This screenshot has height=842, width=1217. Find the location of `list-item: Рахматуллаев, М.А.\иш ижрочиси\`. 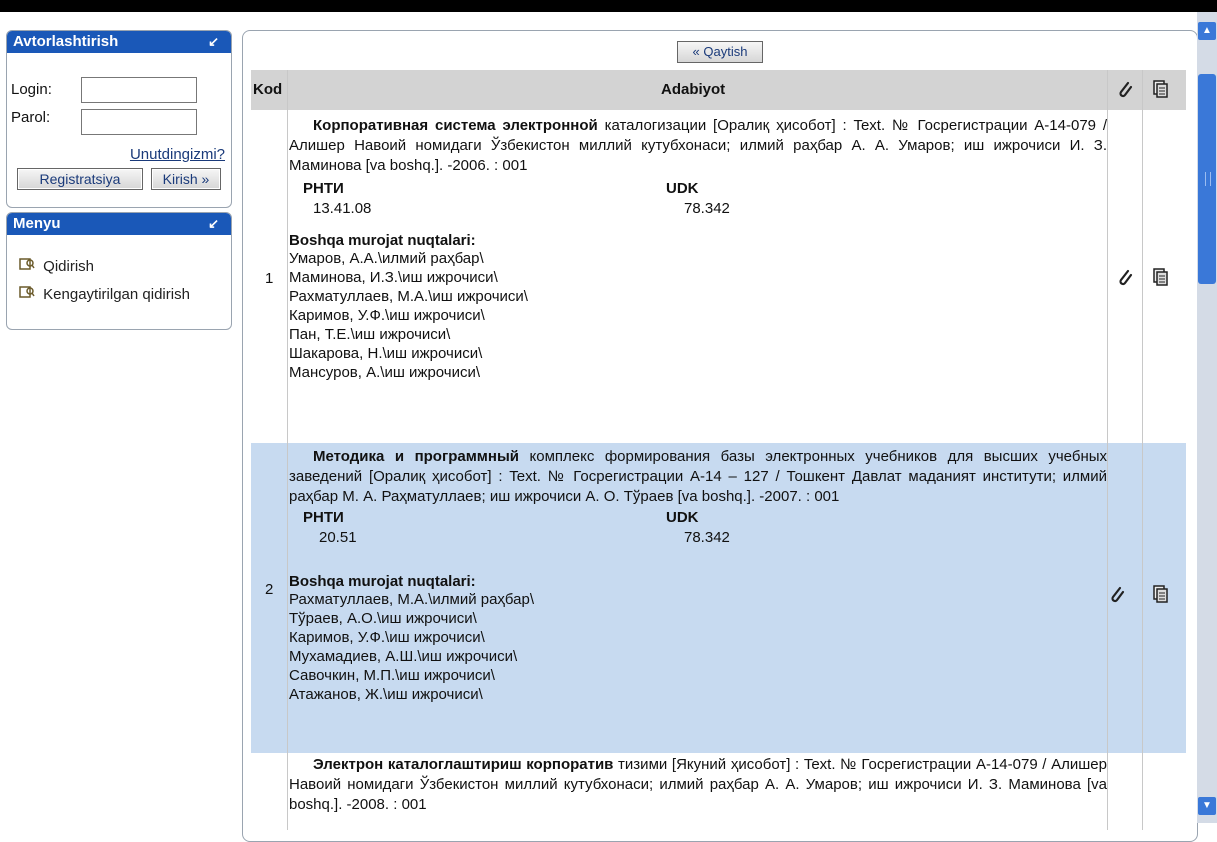

list-item: Рахматуллаев, М.А.\иш ижрочиси\ is located at coordinates (408, 296).